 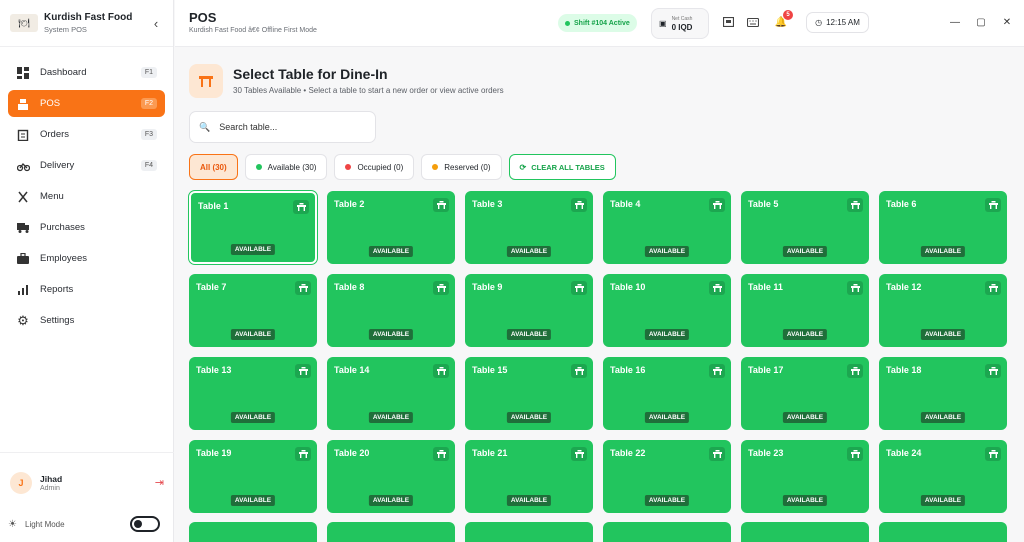 I want to click on user-name: Jihad, so click(x=51, y=478).